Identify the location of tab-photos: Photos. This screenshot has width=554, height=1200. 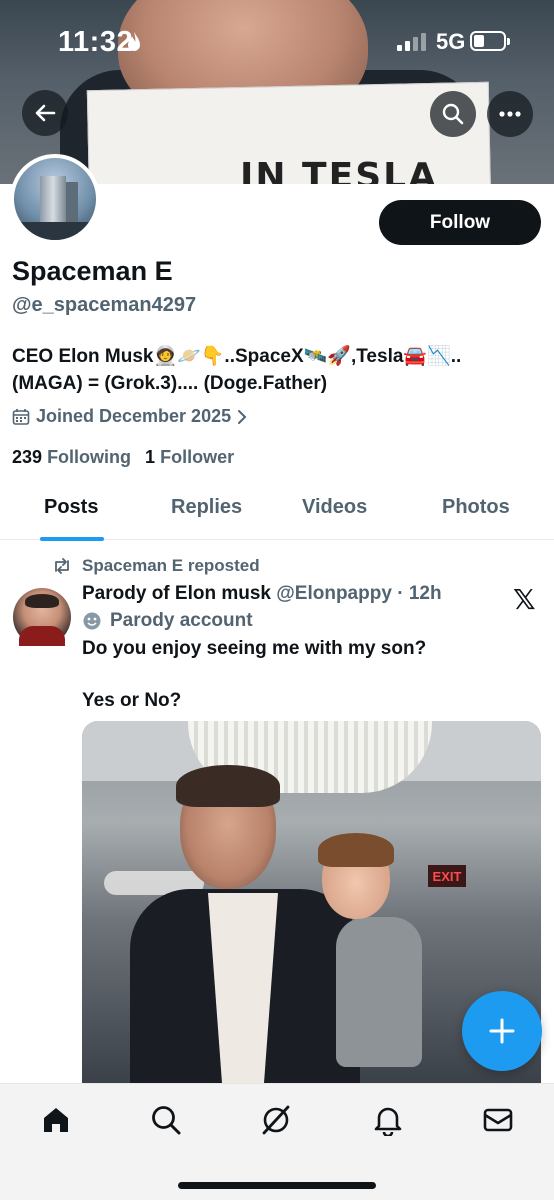
(476, 507).